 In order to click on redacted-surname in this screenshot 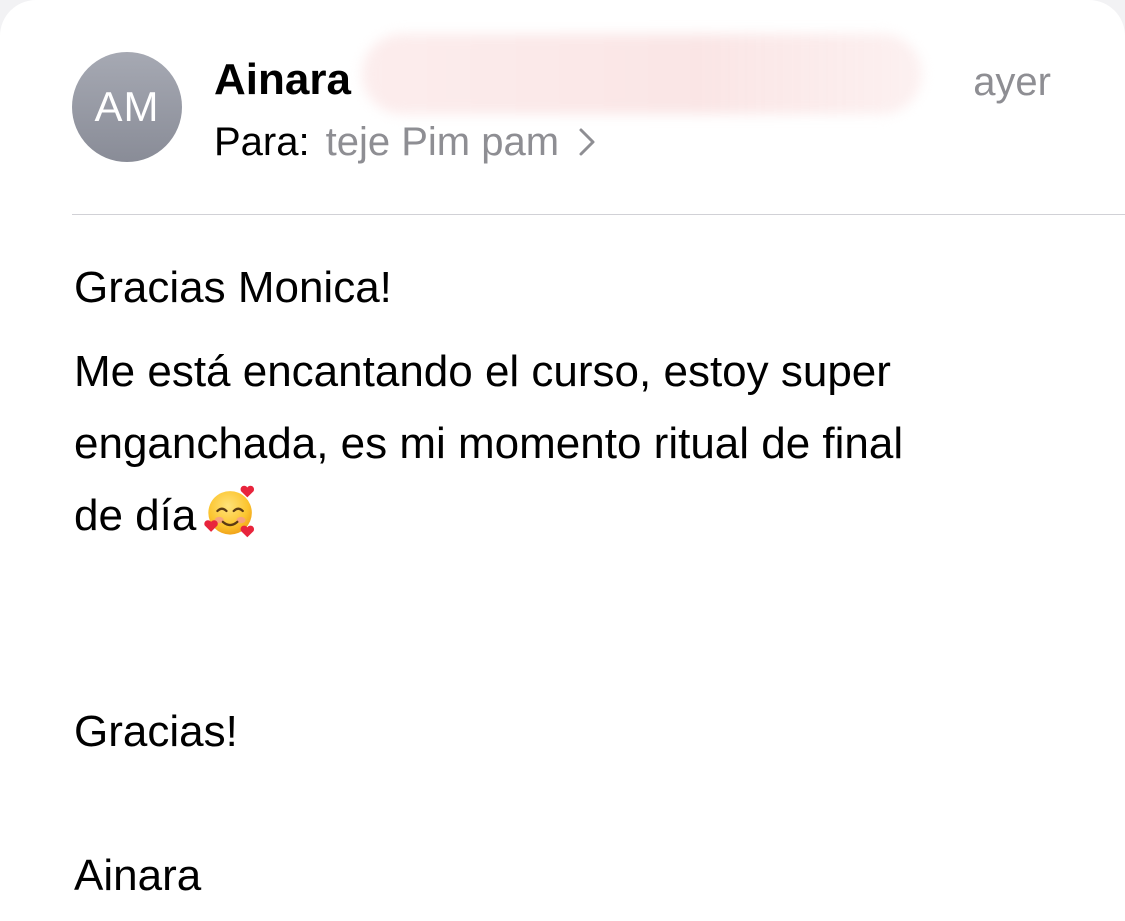, I will do `click(642, 74)`.